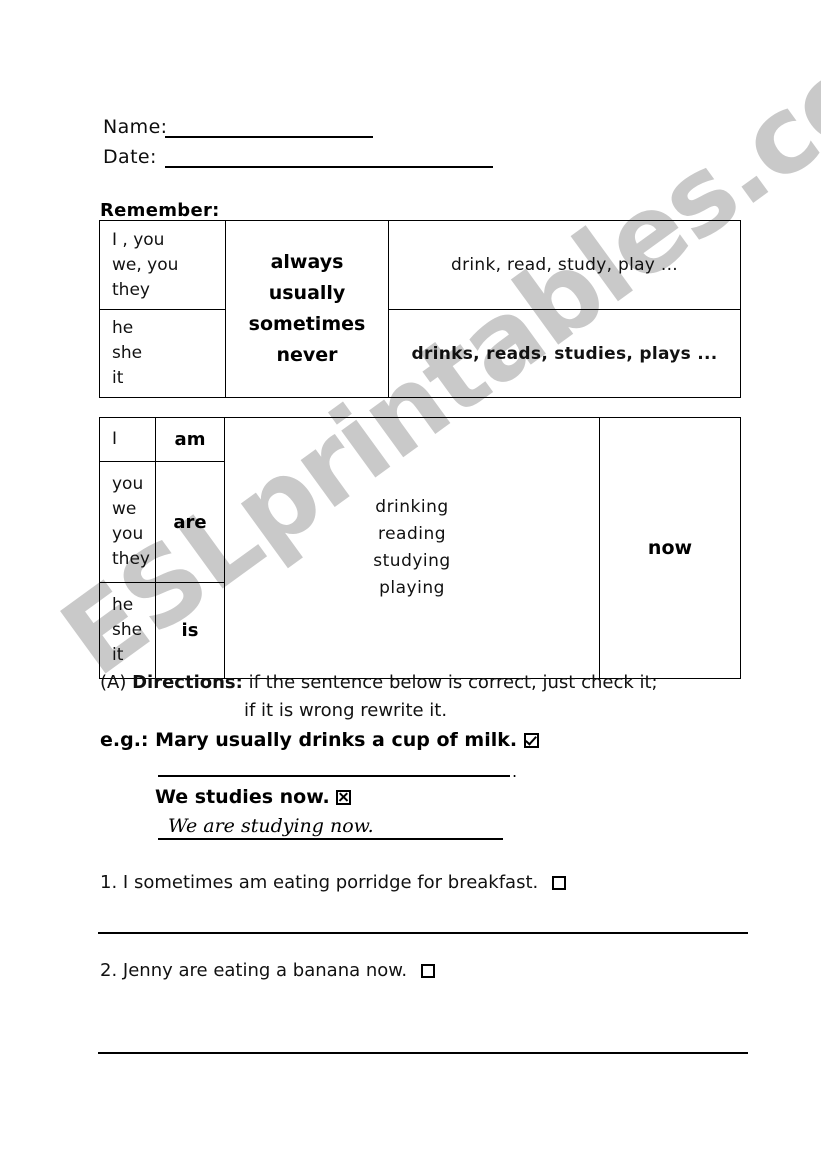 The height and width of the screenshot is (1169, 821). What do you see at coordinates (127, 439) in the screenshot?
I see `subject-cell-i: I` at bounding box center [127, 439].